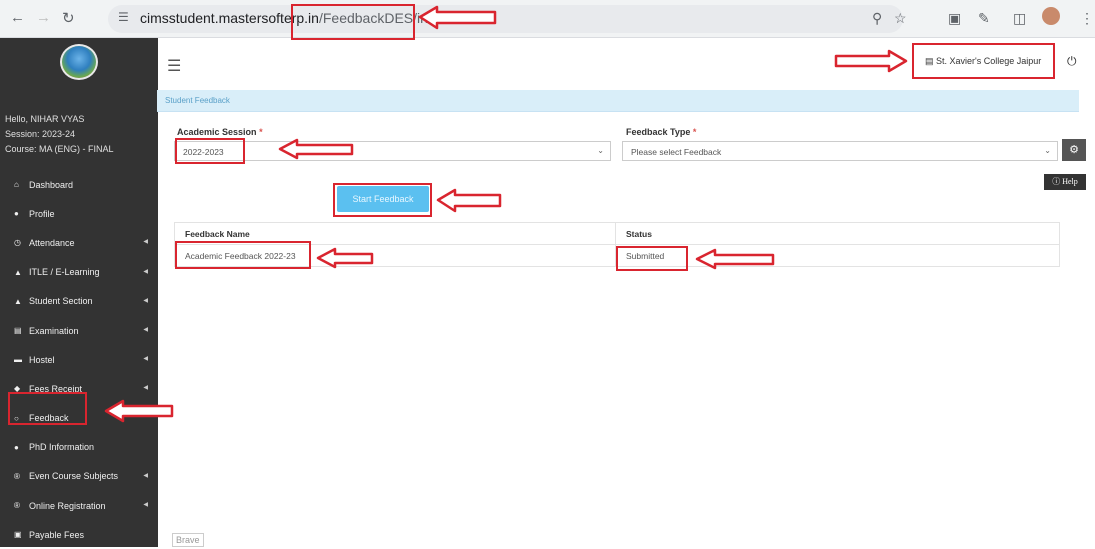 Image resolution: width=1095 pixels, height=549 pixels. What do you see at coordinates (62, 447) in the screenshot?
I see `sidebar-item-label: PhD Information` at bounding box center [62, 447].